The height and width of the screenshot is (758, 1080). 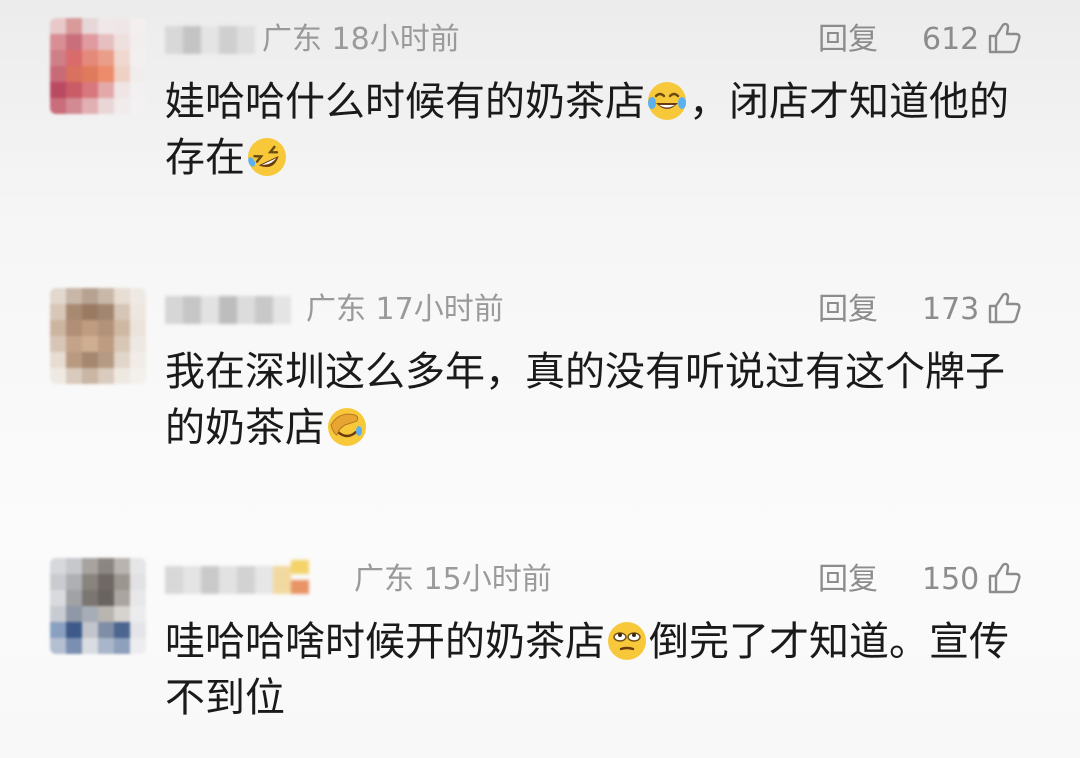 What do you see at coordinates (951, 309) in the screenshot?
I see `like-count: 173` at bounding box center [951, 309].